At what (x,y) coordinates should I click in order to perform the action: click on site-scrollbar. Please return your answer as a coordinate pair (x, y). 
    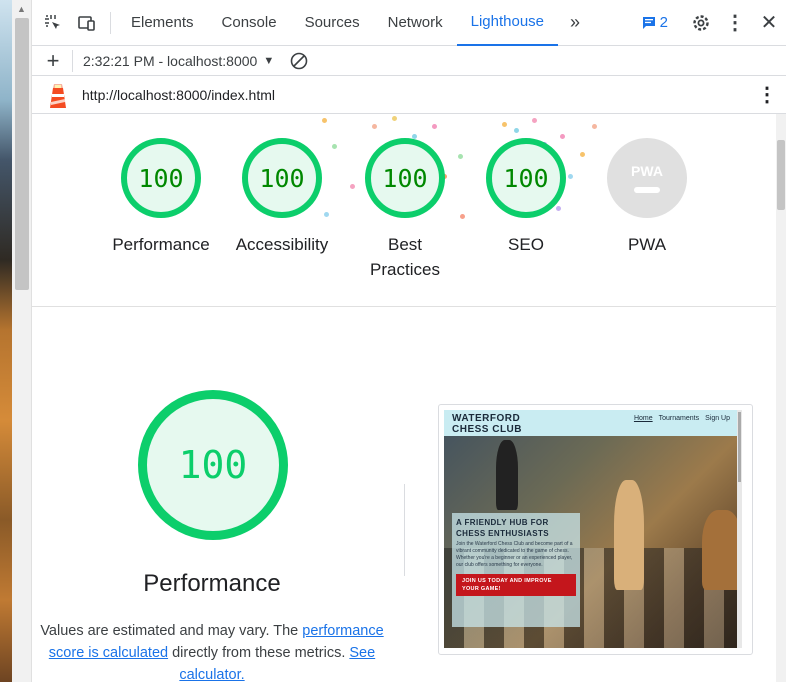
    Looking at the image, I should click on (739, 529).